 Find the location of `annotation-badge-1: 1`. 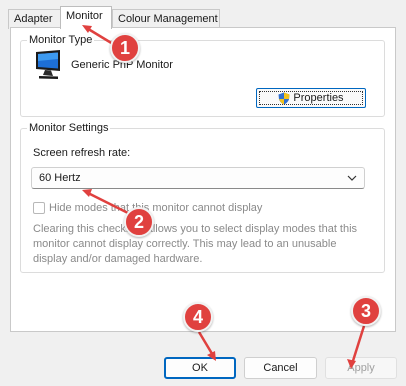

annotation-badge-1: 1 is located at coordinates (125, 48).